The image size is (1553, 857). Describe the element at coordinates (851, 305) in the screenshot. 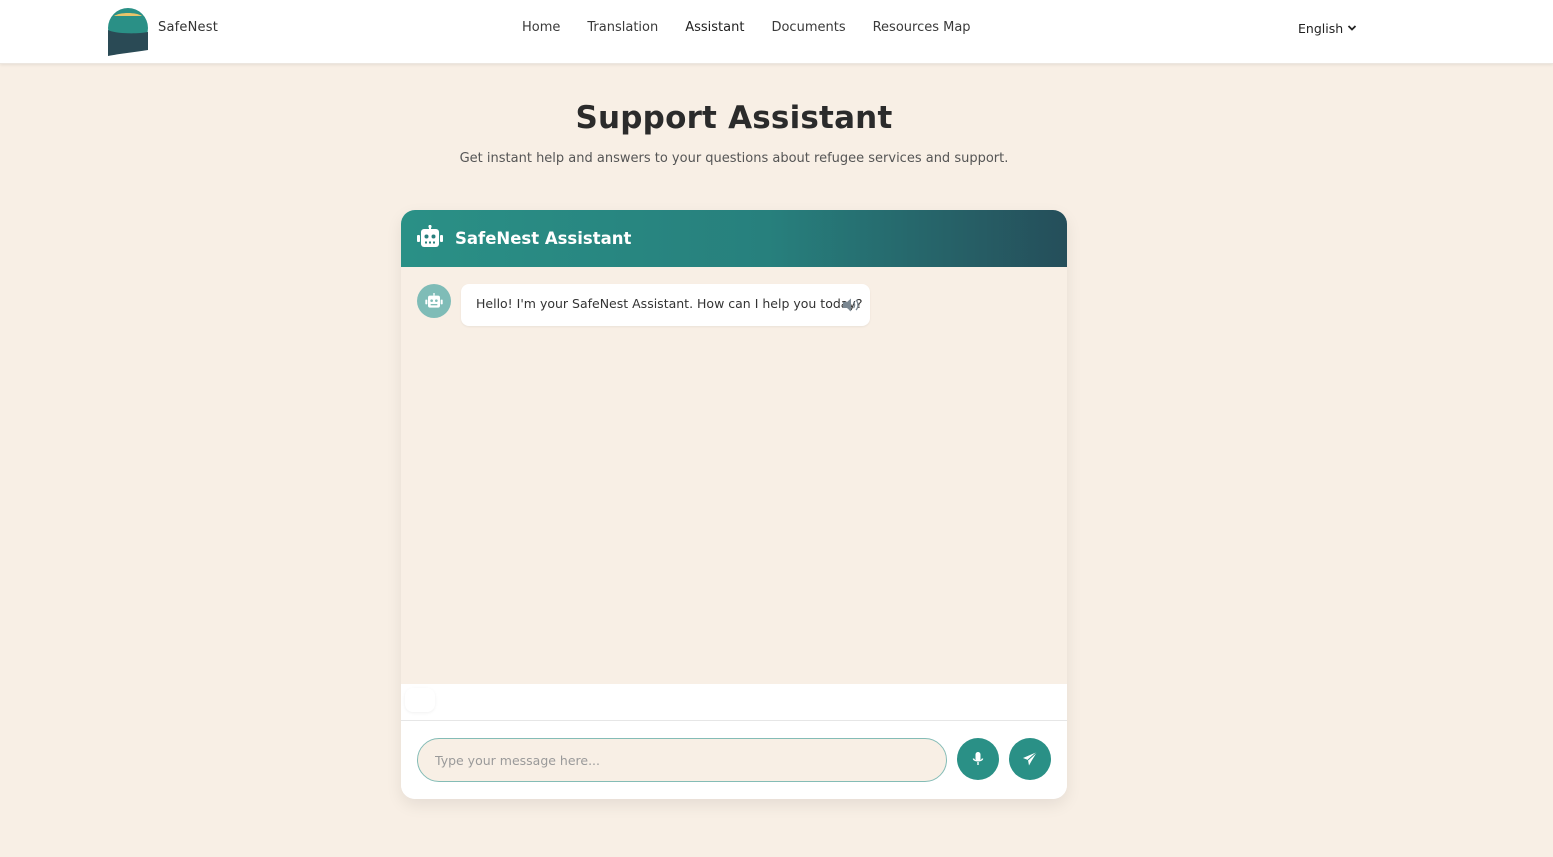

I see `speaker-icon` at that location.